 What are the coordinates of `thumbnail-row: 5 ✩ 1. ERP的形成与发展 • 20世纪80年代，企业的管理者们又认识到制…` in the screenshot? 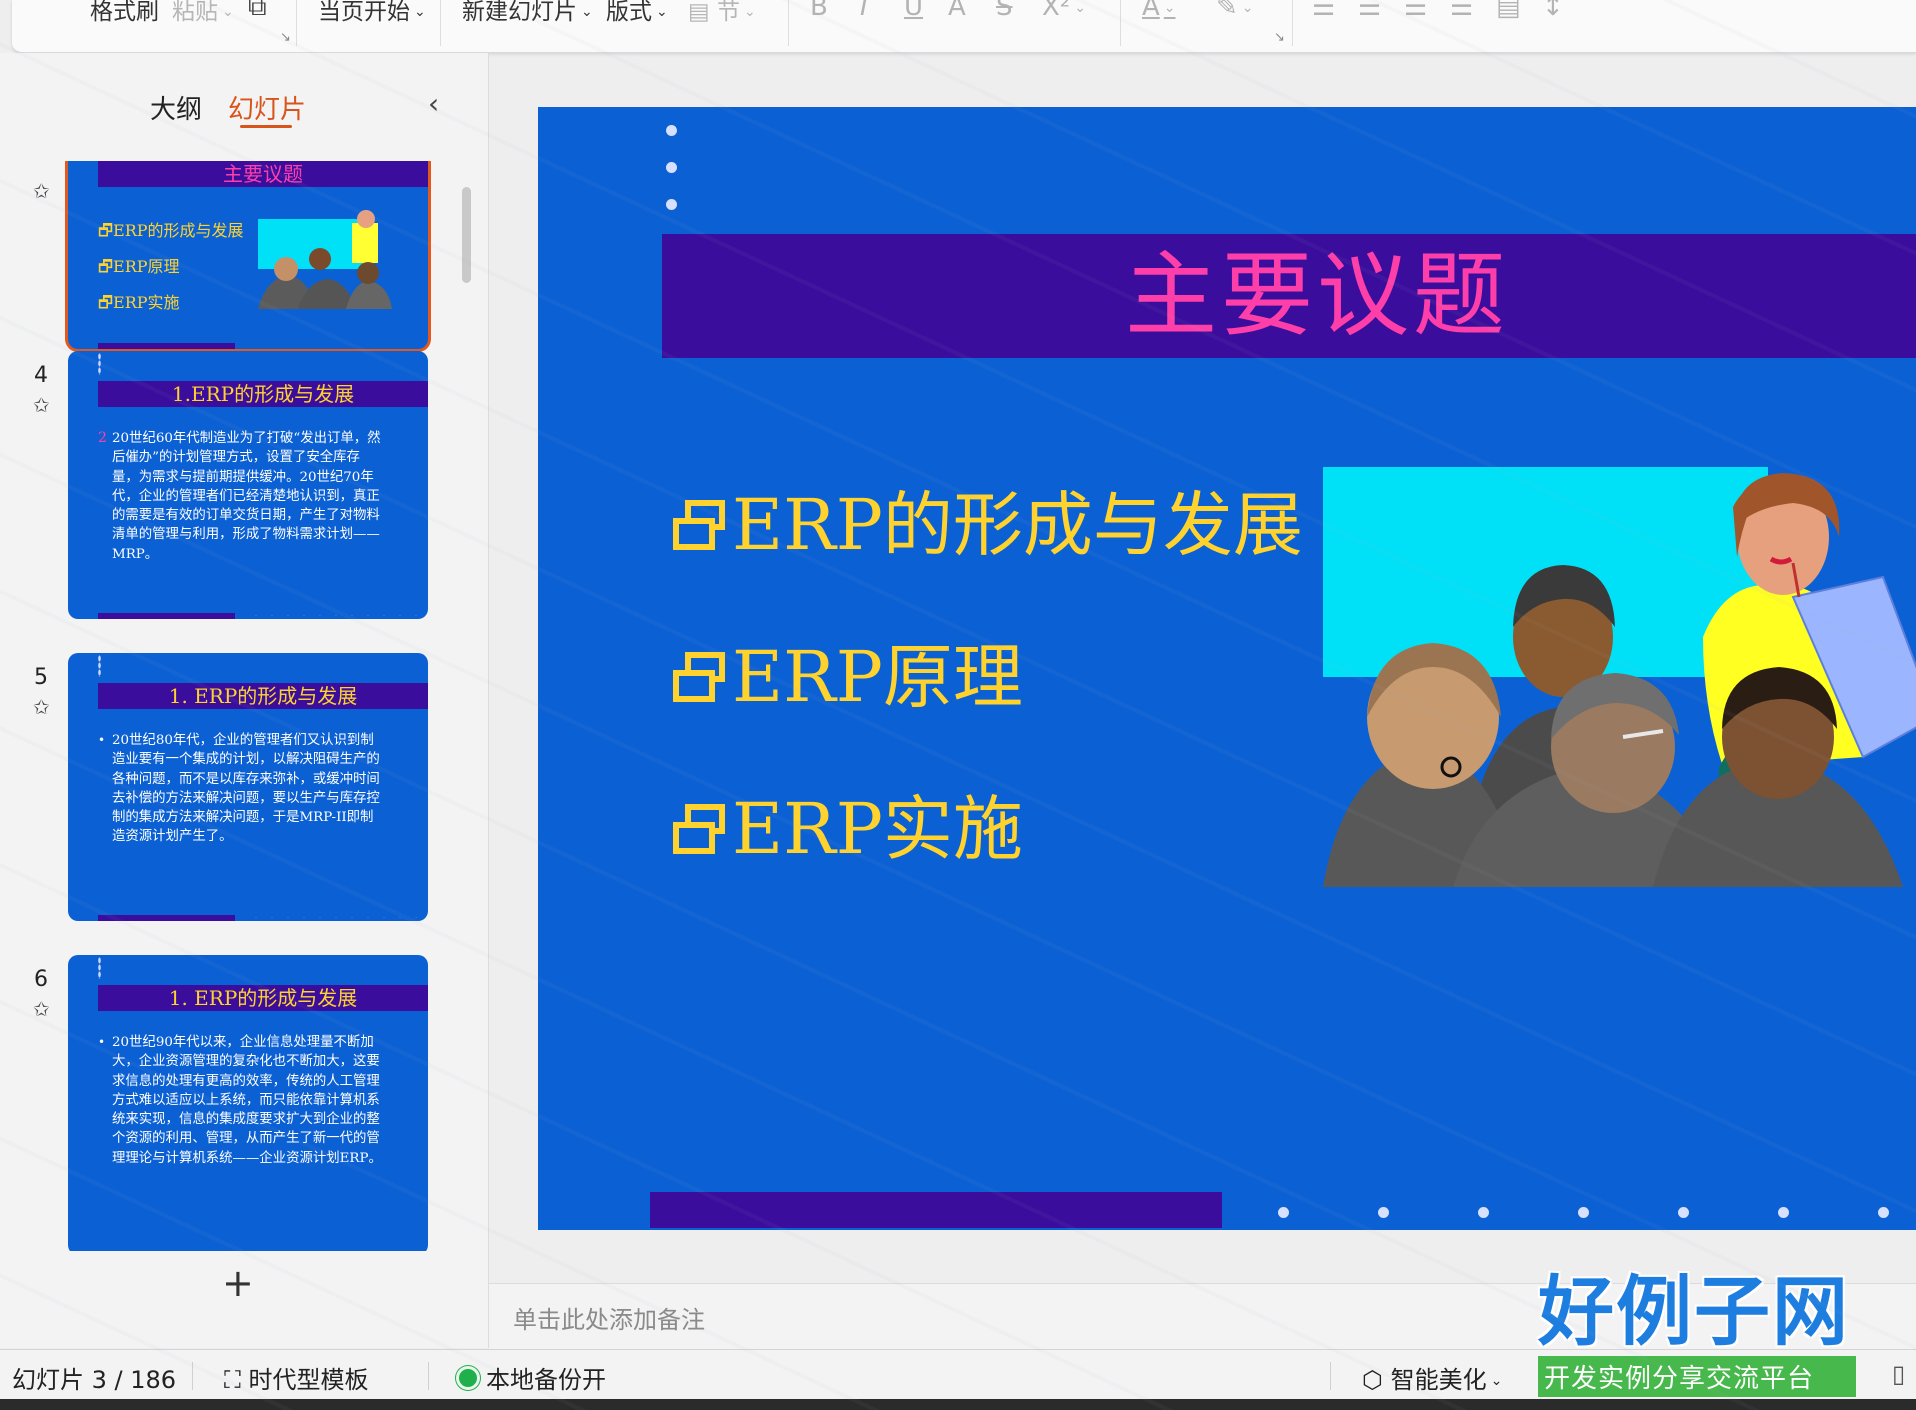 It's located at (244, 789).